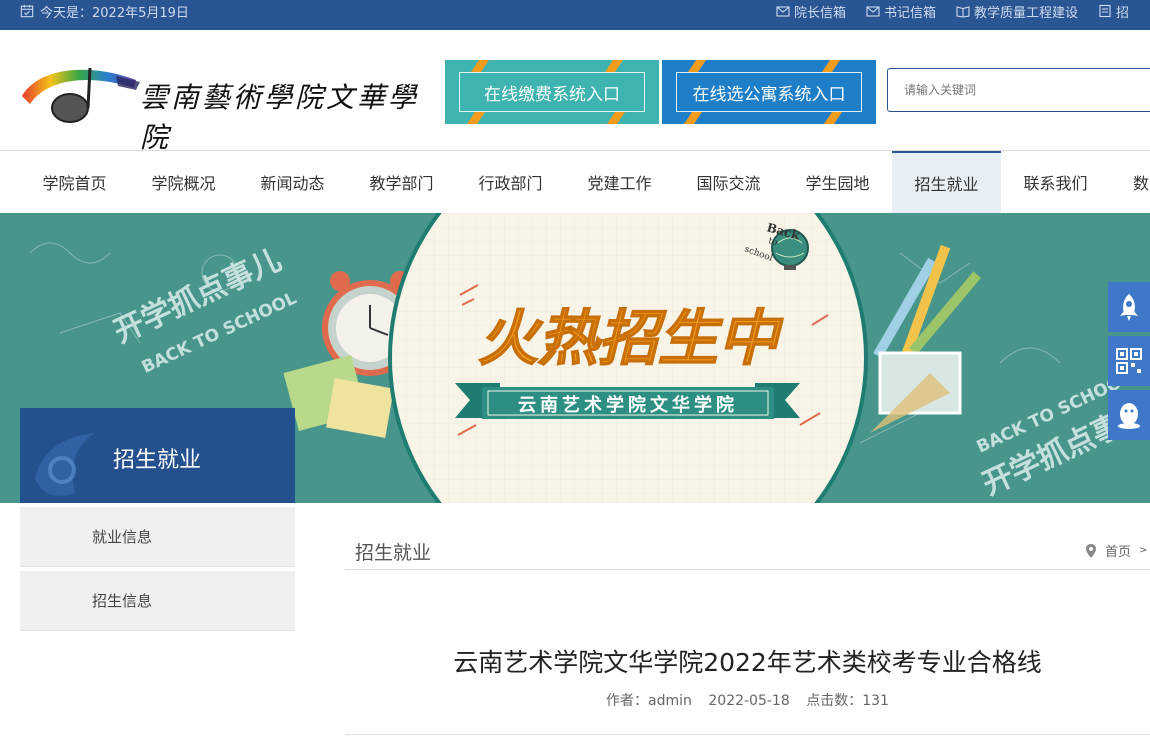 The image size is (1150, 750). I want to click on qq-float-button, so click(1129, 415).